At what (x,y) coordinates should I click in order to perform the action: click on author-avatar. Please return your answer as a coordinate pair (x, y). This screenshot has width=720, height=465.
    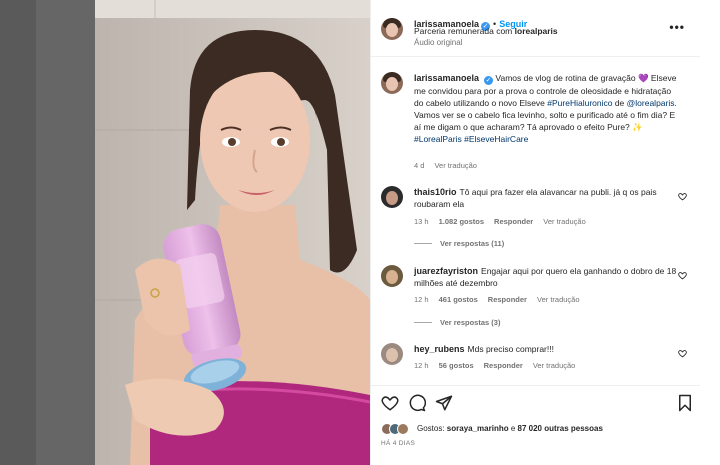
    Looking at the image, I should click on (392, 29).